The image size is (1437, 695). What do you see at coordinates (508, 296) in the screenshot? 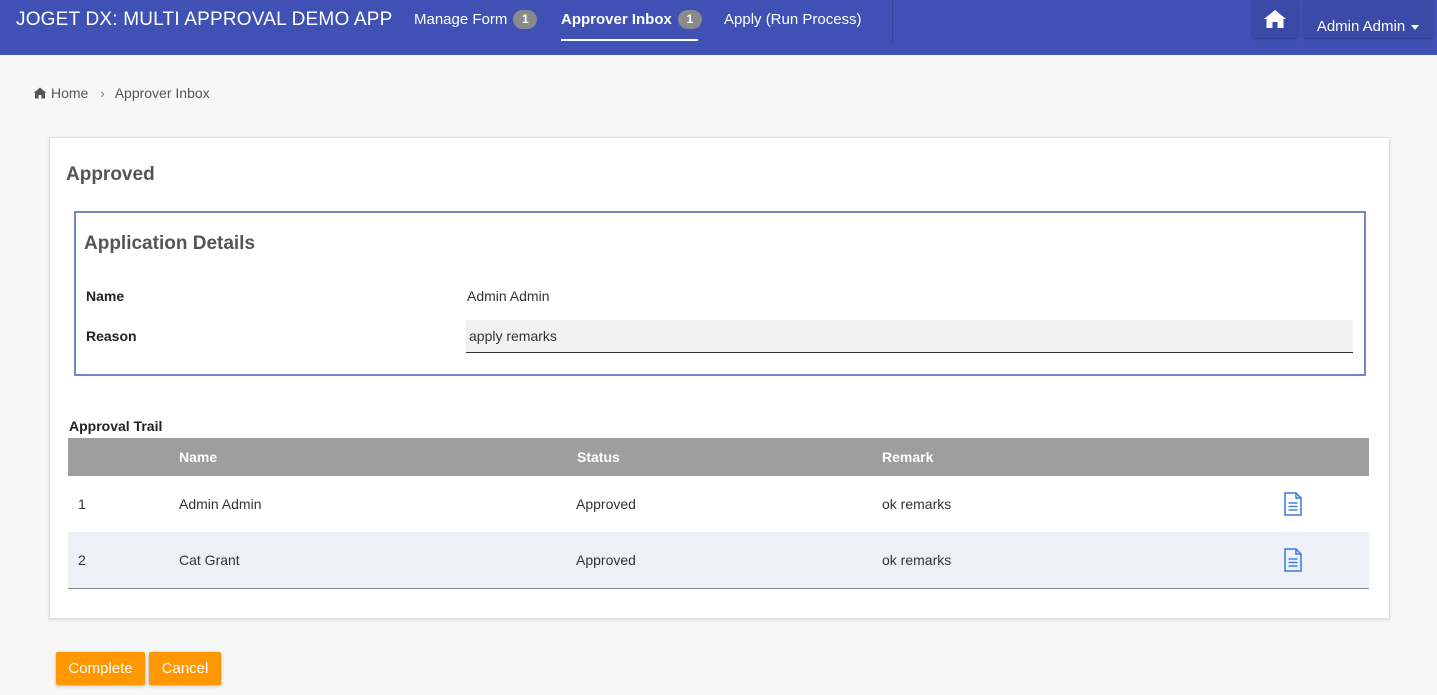
I see `name-value: Admin Admin` at bounding box center [508, 296].